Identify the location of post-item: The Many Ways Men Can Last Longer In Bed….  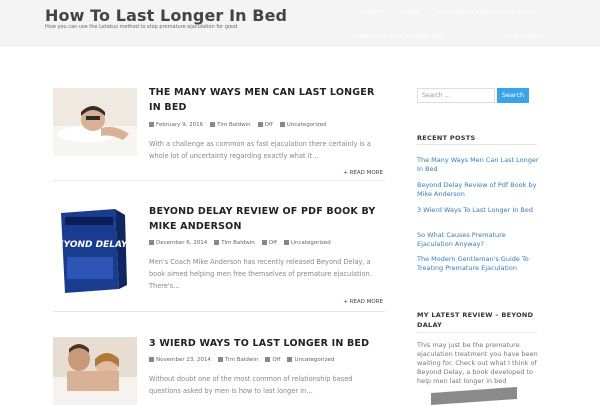
(219, 134).